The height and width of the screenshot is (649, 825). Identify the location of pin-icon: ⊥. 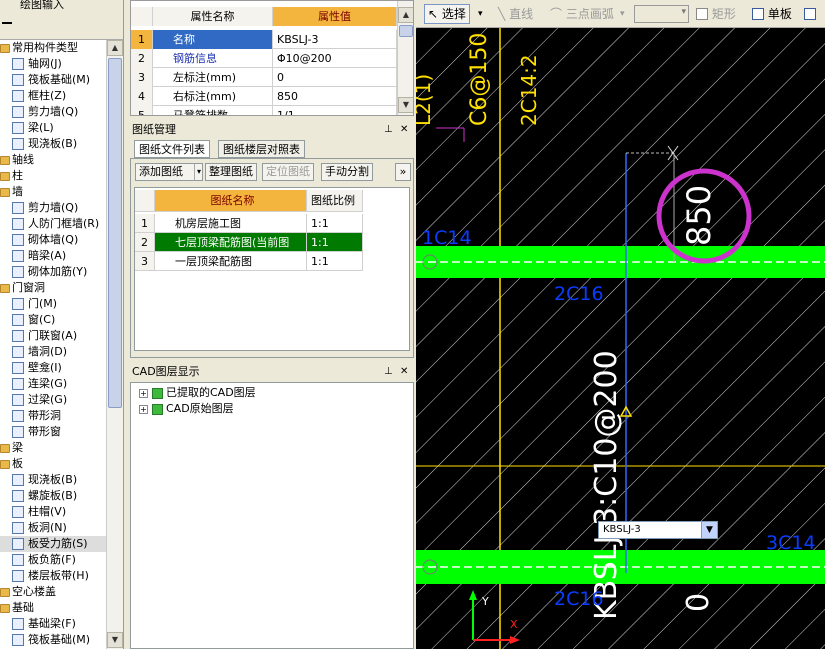
(388, 372).